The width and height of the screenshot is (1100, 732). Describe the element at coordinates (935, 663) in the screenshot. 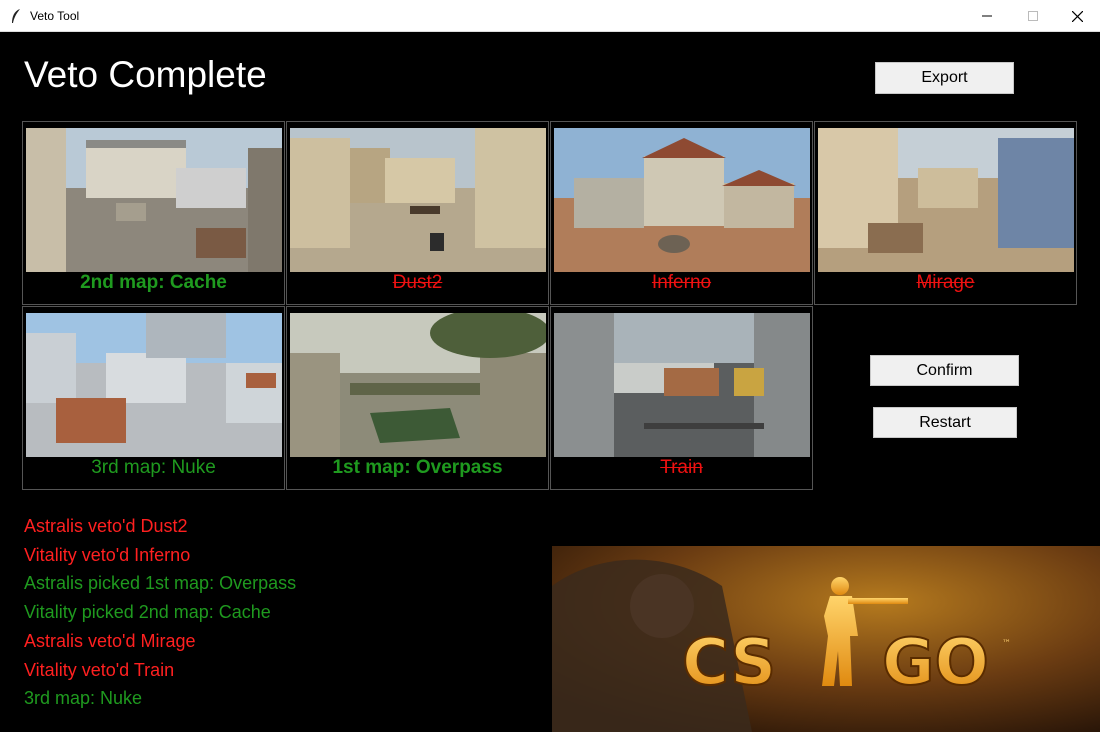

I see `svg-text: GO` at that location.